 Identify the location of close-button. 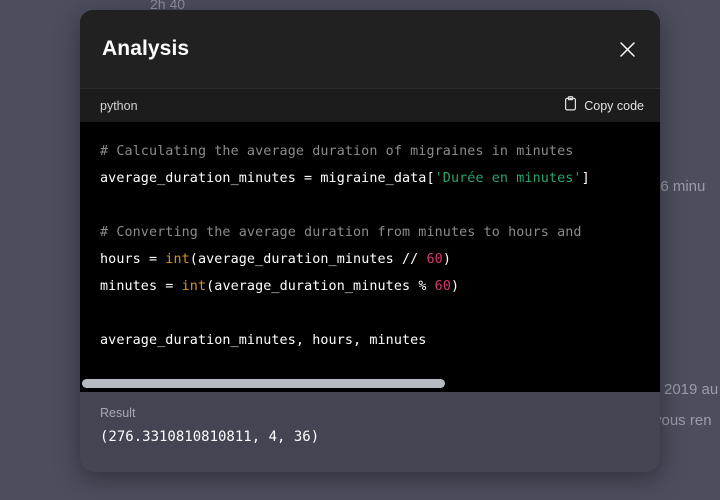
(627, 49).